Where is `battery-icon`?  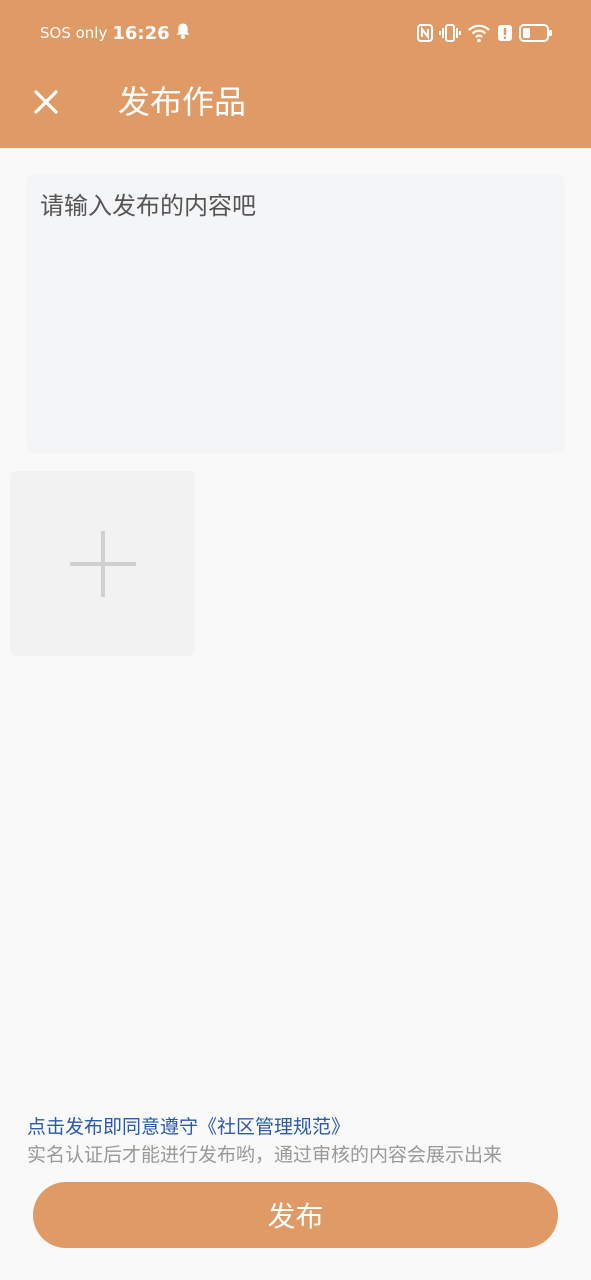
battery-icon is located at coordinates (536, 33).